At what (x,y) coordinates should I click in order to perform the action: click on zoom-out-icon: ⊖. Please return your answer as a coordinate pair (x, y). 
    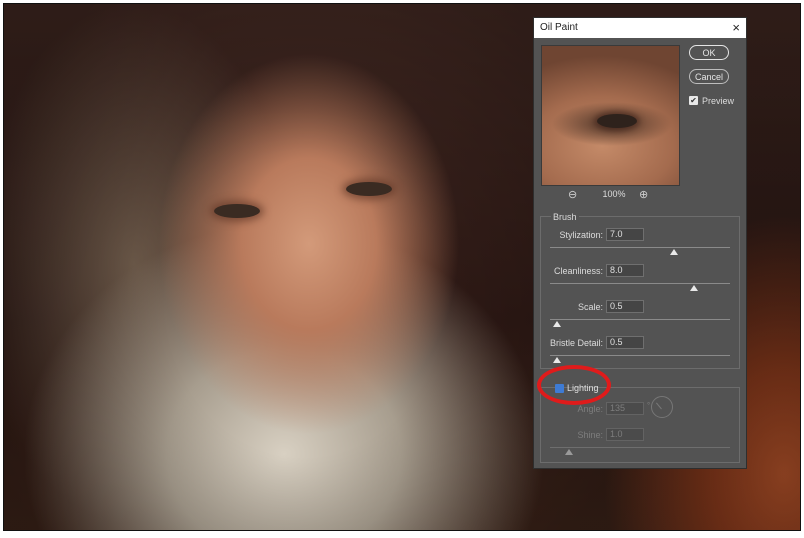
    Looking at the image, I should click on (572, 194).